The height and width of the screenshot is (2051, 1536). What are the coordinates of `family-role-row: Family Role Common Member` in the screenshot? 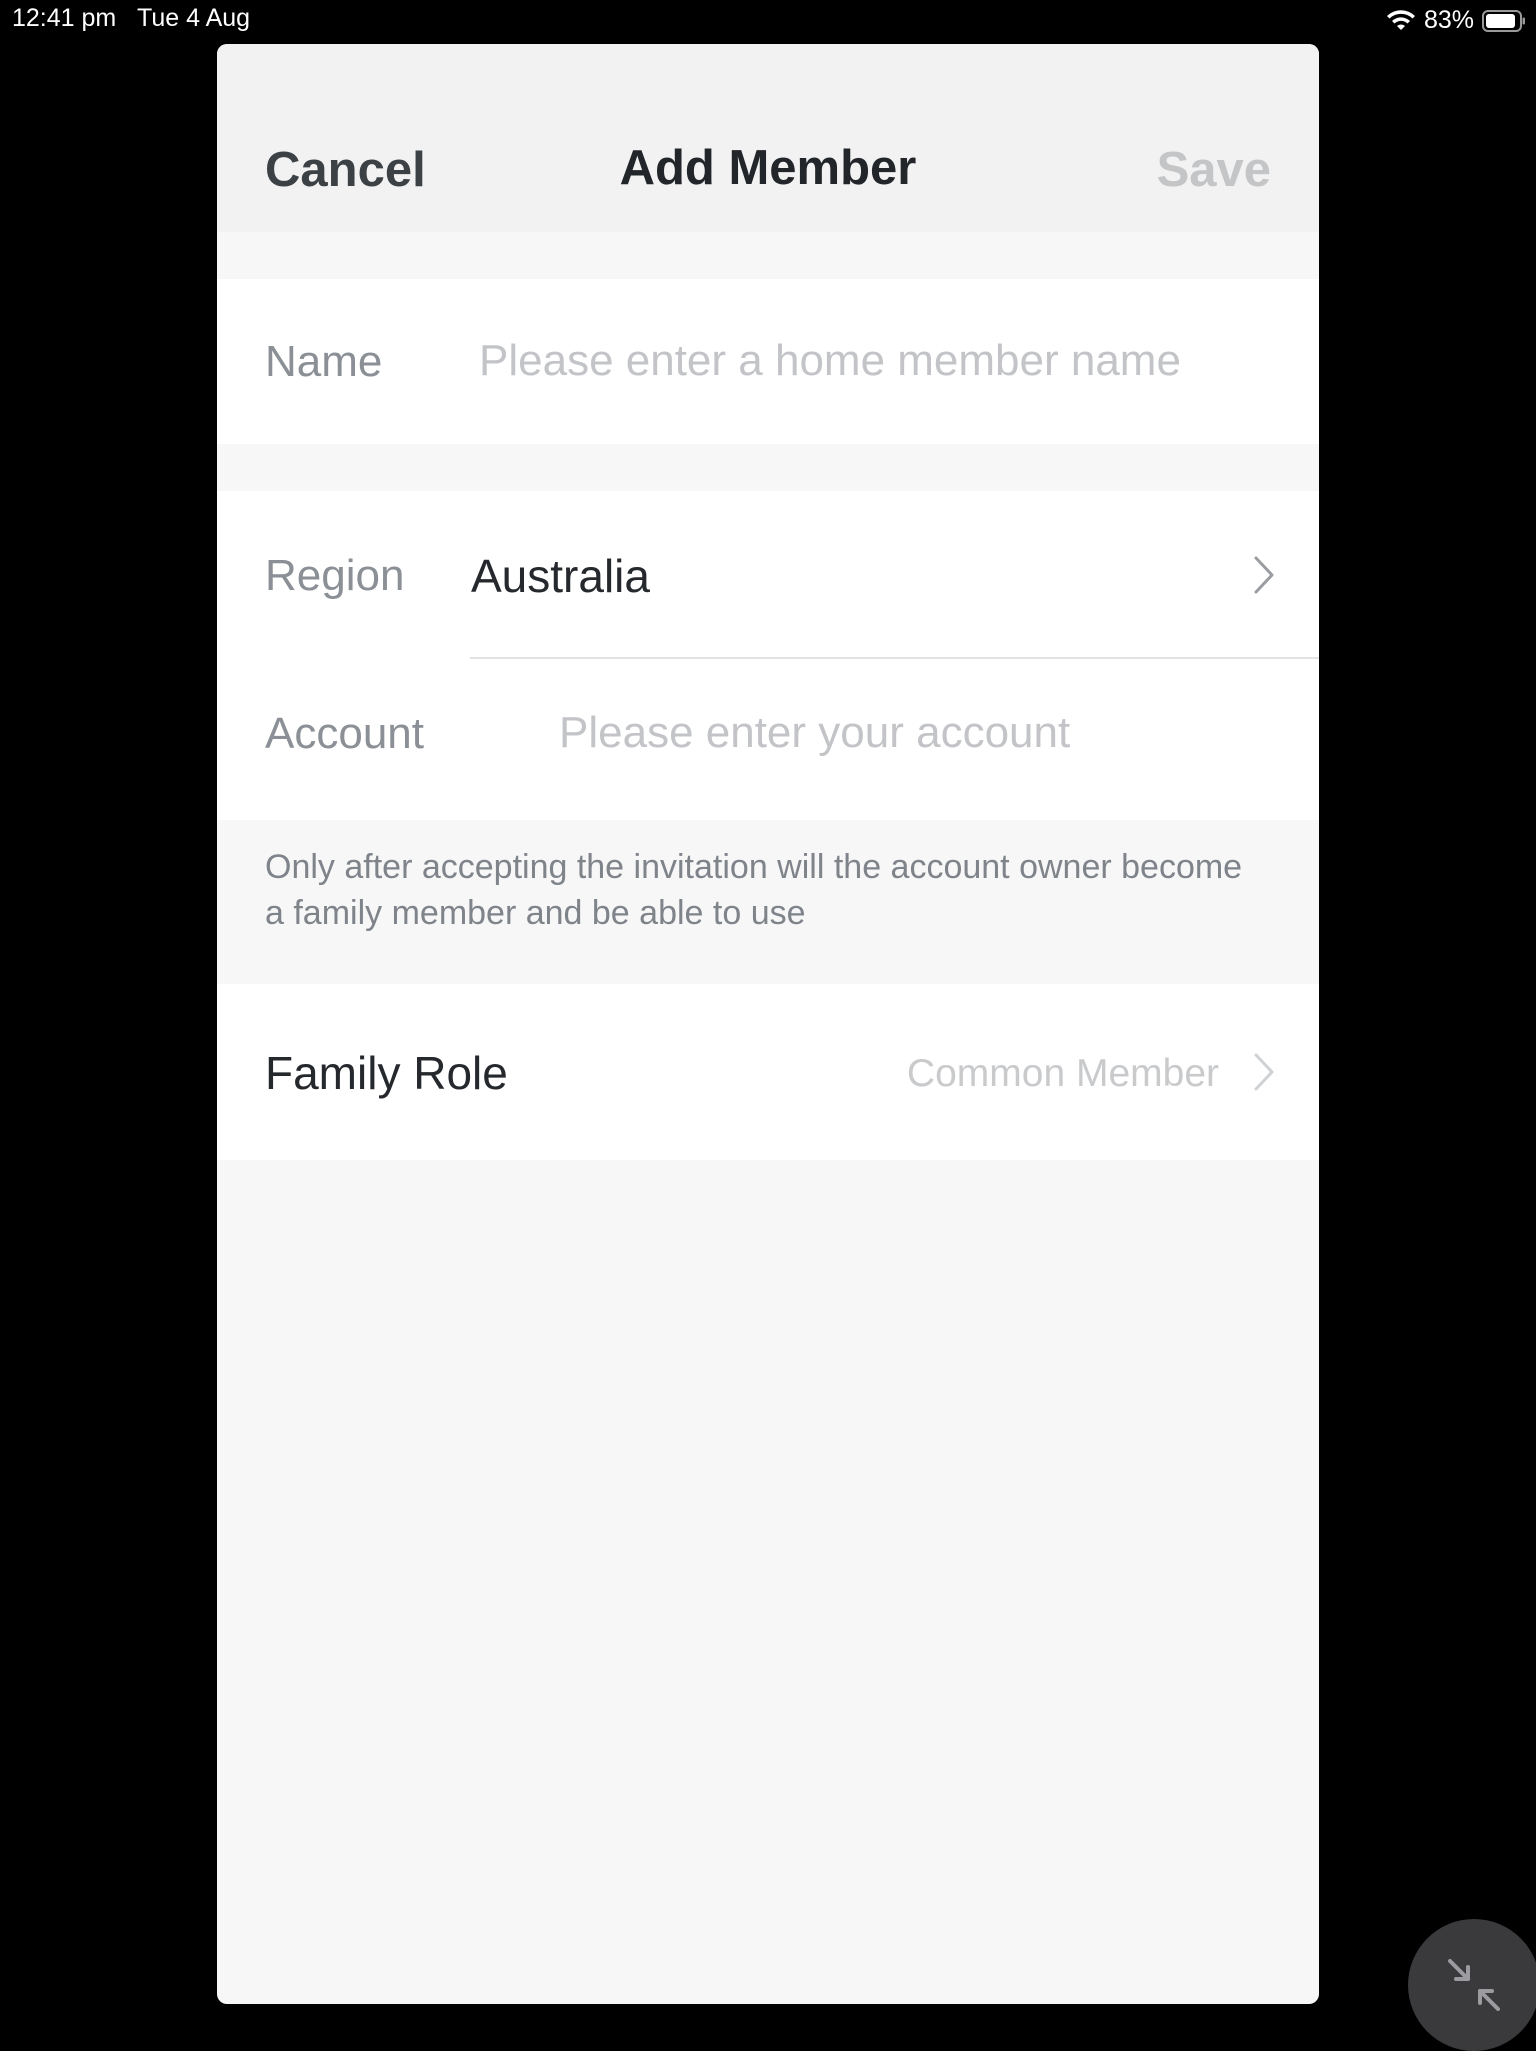 It's located at (768, 1072).